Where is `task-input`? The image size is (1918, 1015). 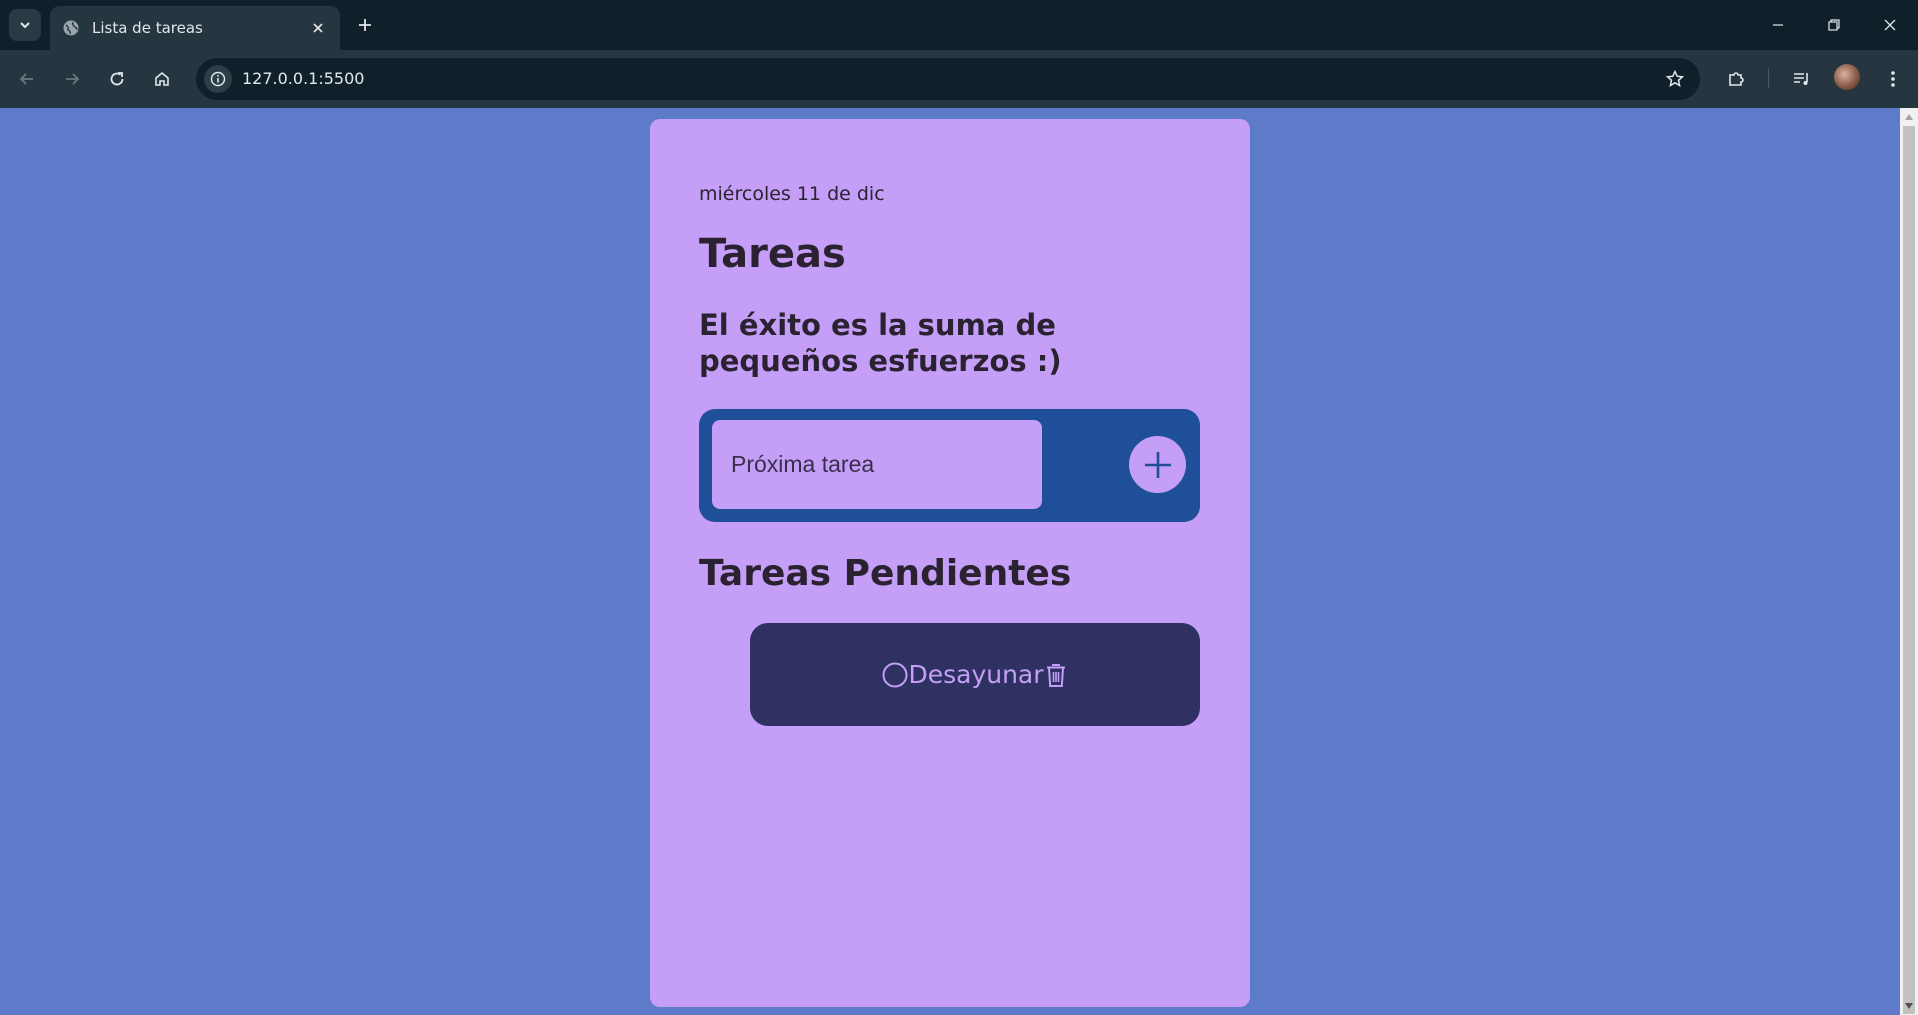
task-input is located at coordinates (877, 464).